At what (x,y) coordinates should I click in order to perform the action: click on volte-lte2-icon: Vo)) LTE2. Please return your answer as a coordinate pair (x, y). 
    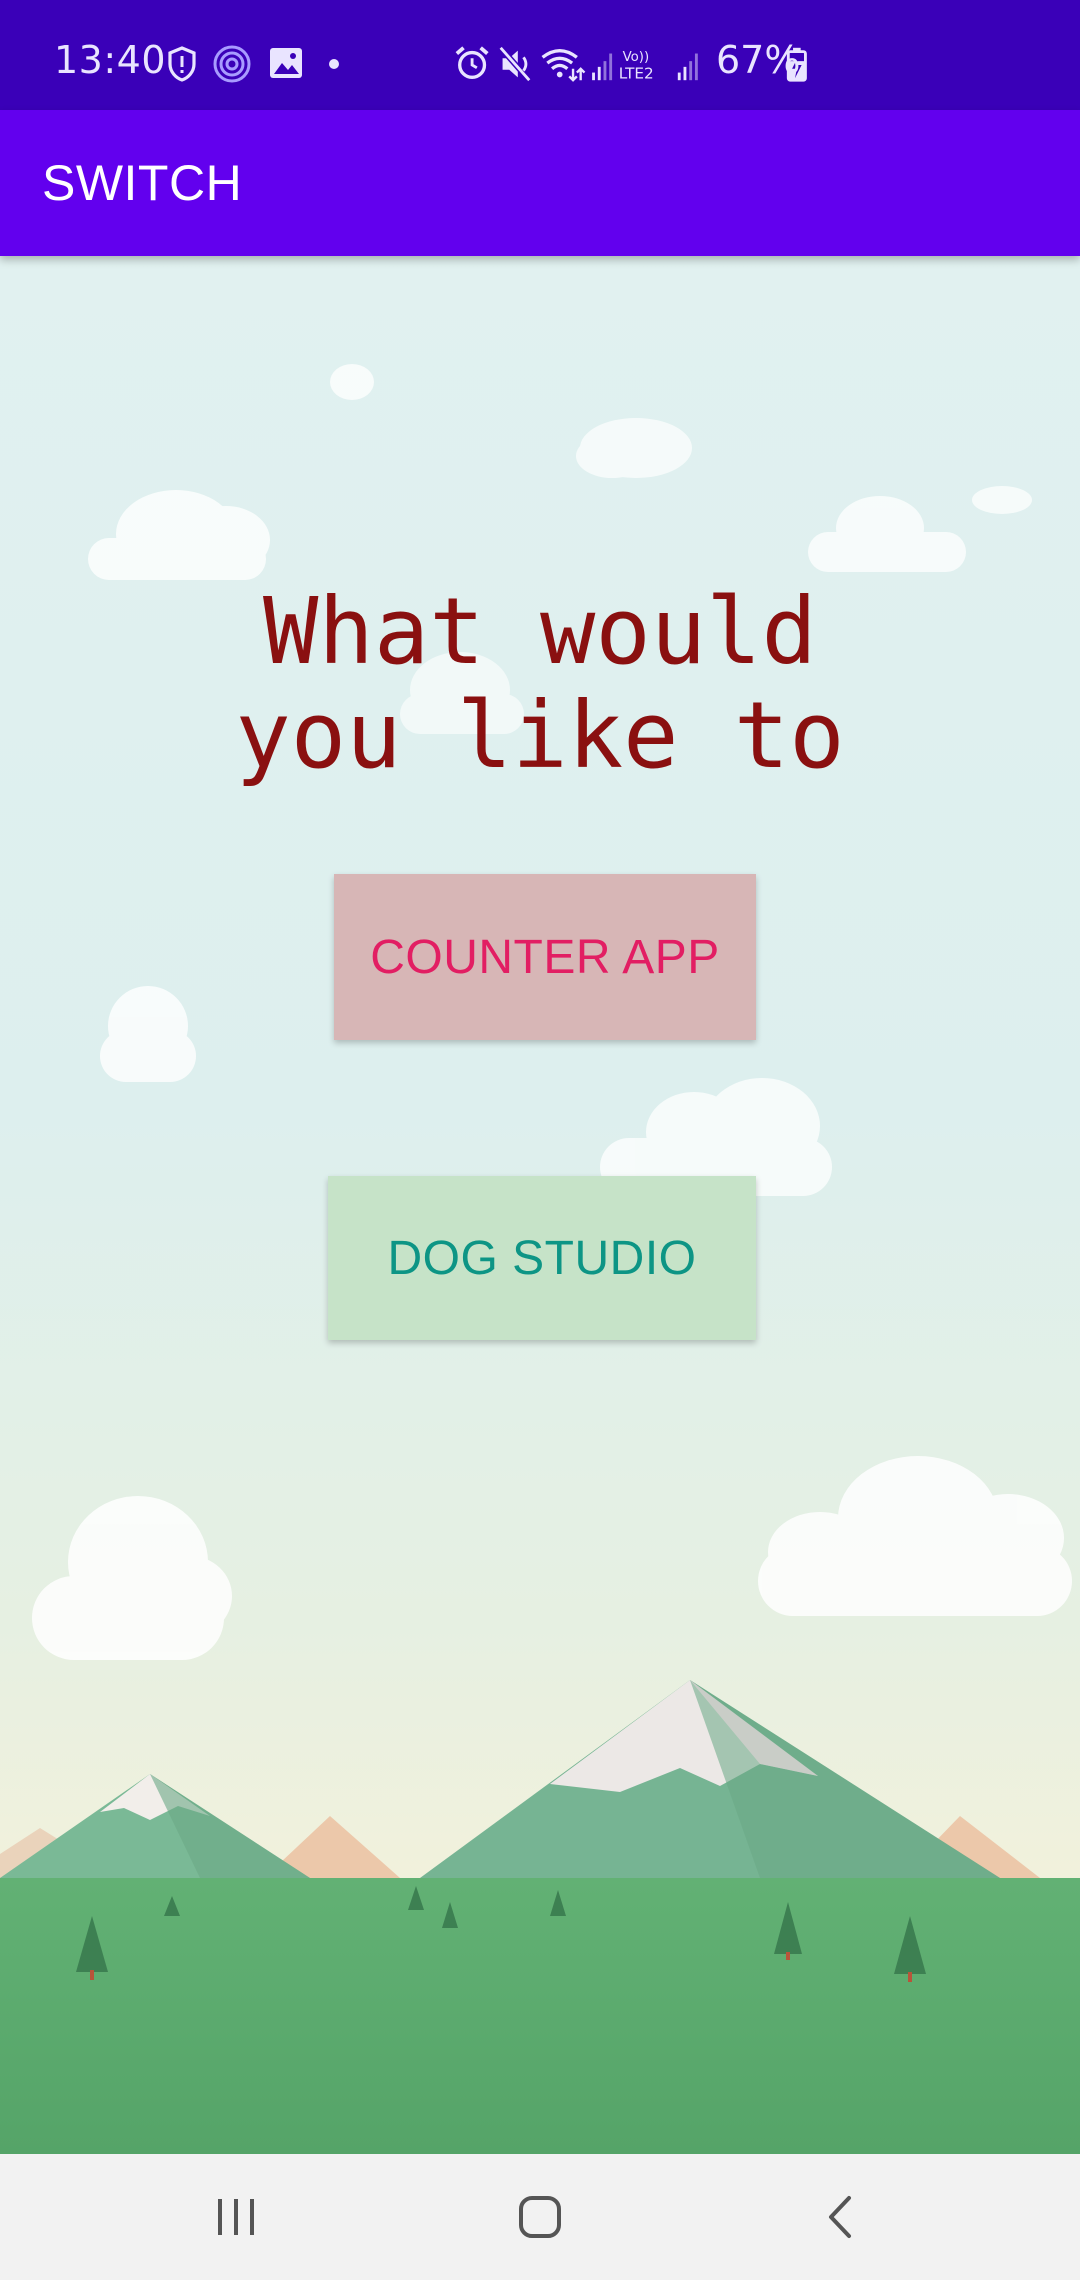
    Looking at the image, I should click on (636, 66).